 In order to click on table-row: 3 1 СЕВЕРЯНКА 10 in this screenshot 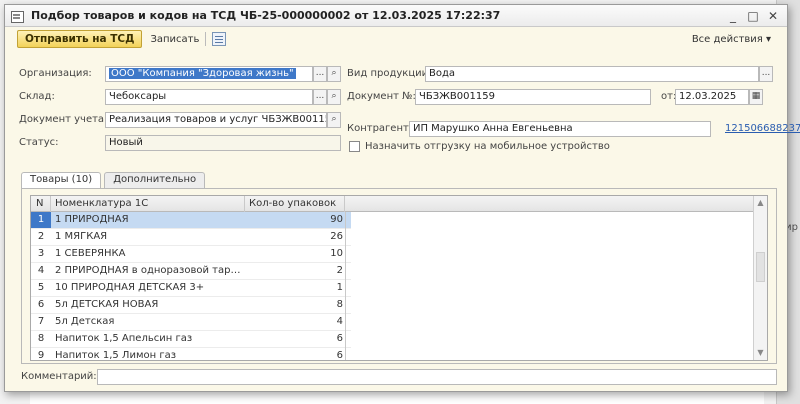, I will do `click(191, 254)`.